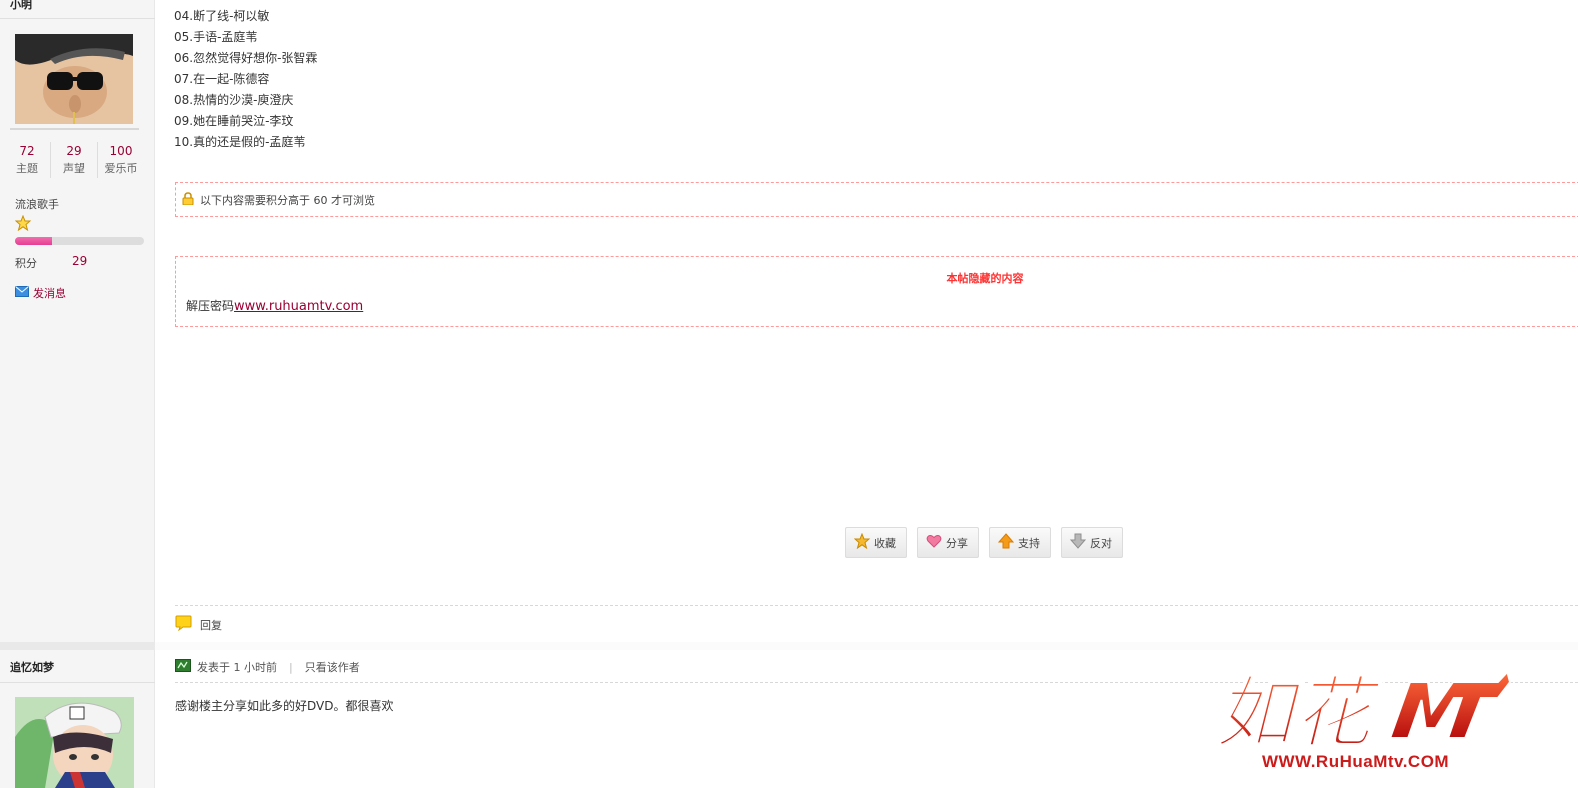 The height and width of the screenshot is (788, 1578). What do you see at coordinates (876, 291) in the screenshot?
I see `hidden-content-box: 本帖隐藏的内容 解压密码www.ruhuamtv.com` at bounding box center [876, 291].